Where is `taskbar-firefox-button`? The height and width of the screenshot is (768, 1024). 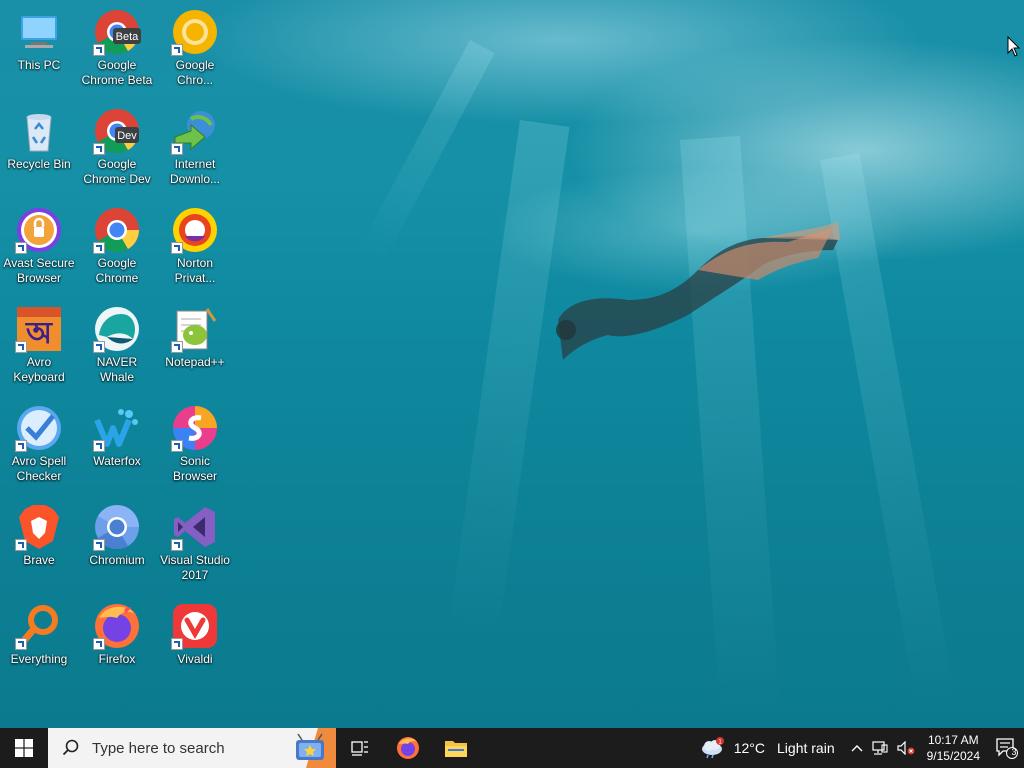 taskbar-firefox-button is located at coordinates (408, 748).